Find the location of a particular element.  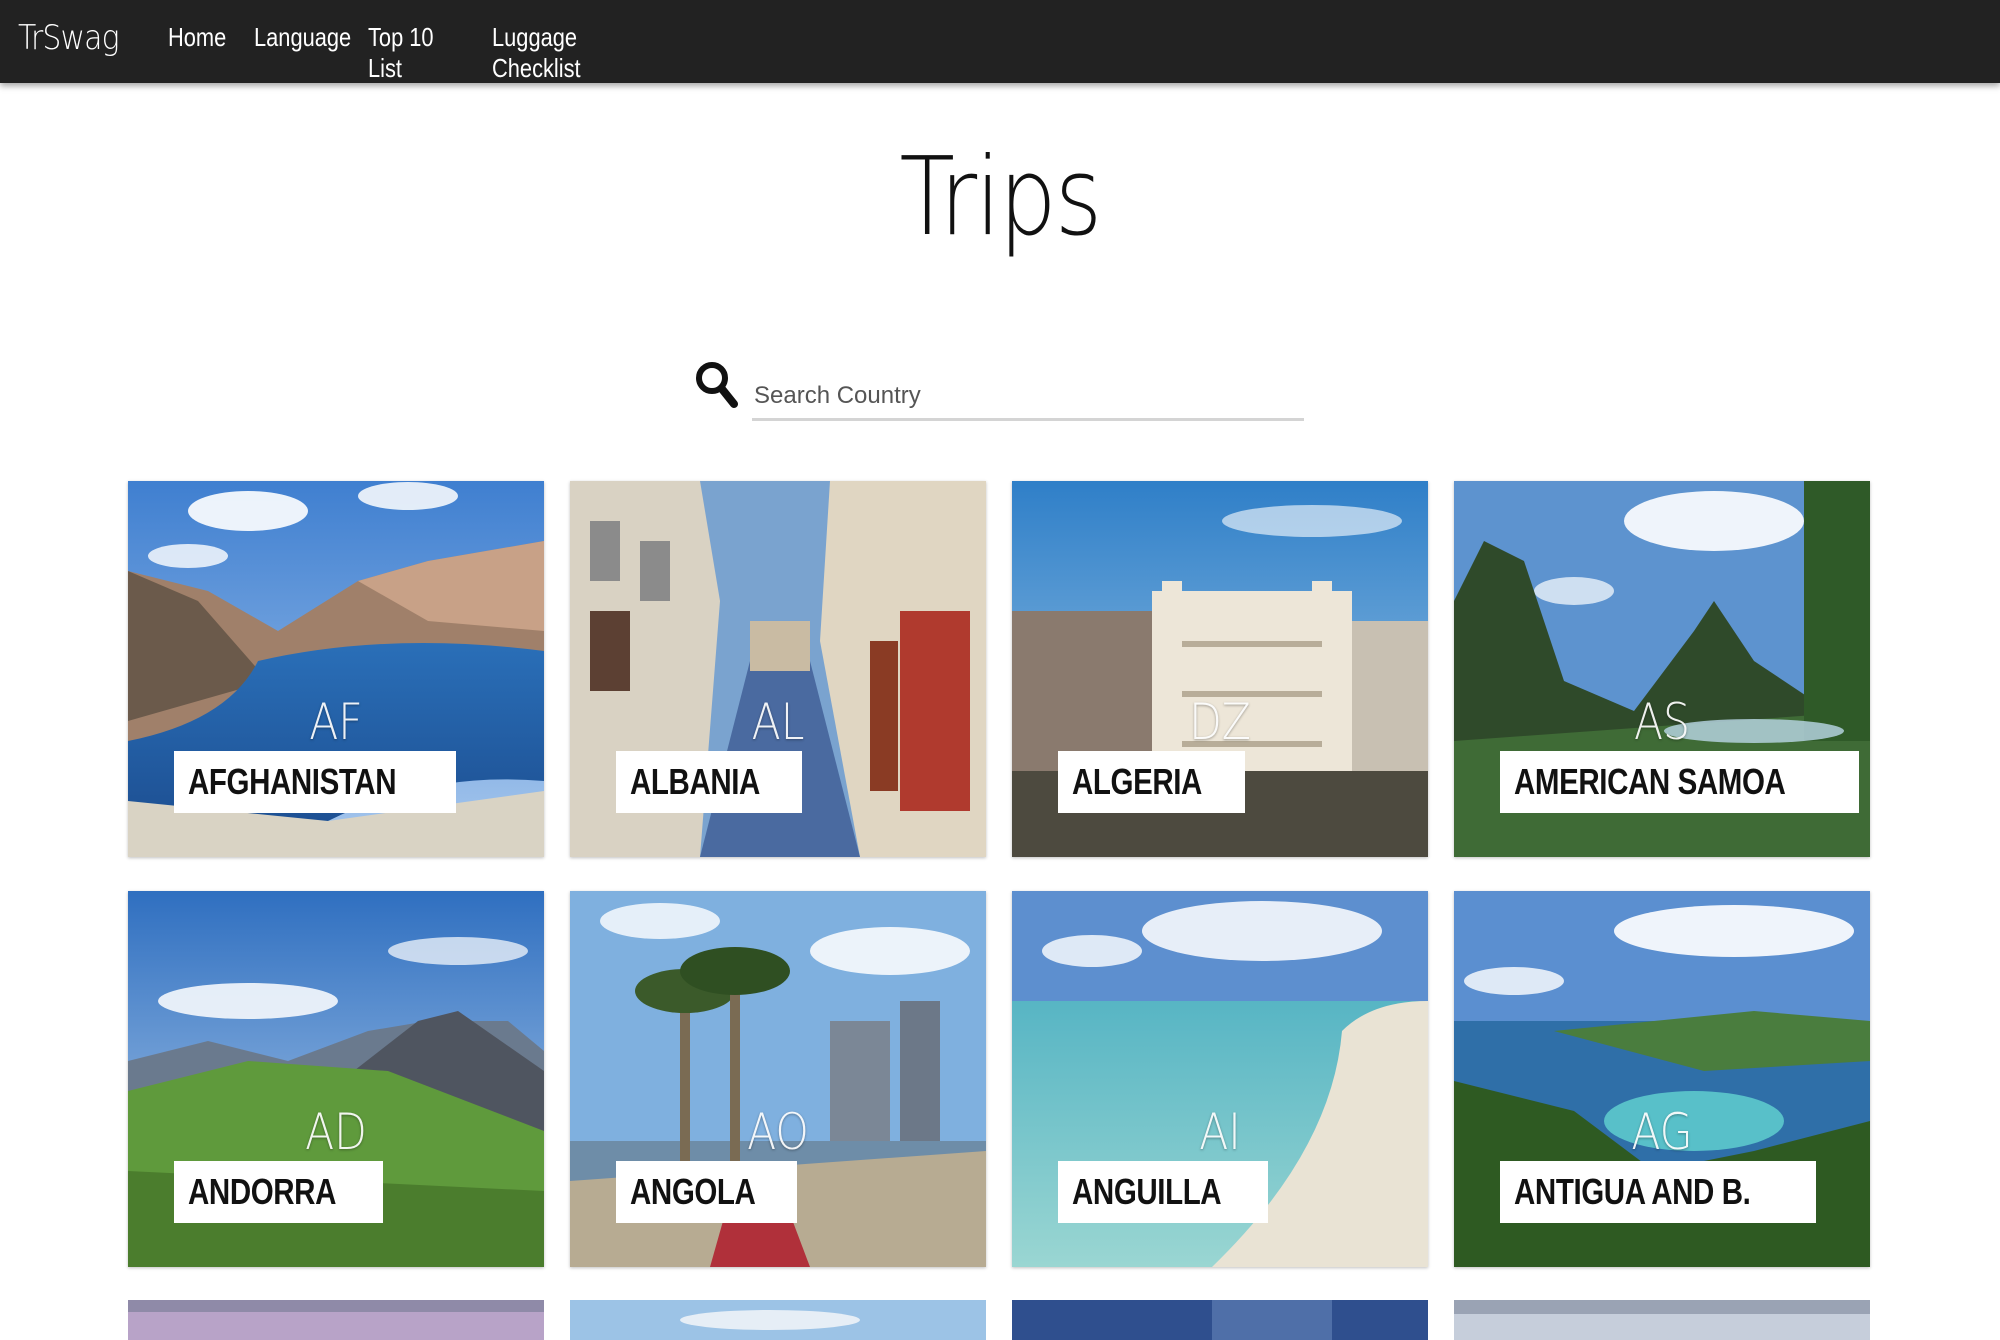

country-code: AL is located at coordinates (778, 722).